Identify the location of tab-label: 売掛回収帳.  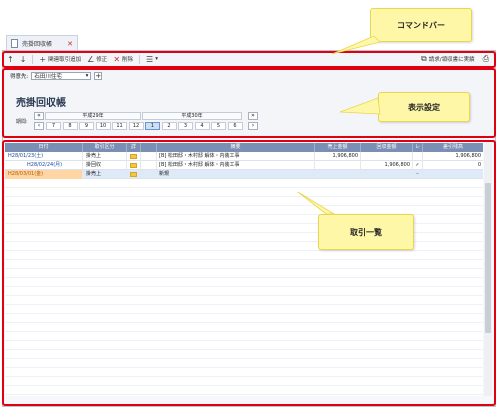
(37, 44).